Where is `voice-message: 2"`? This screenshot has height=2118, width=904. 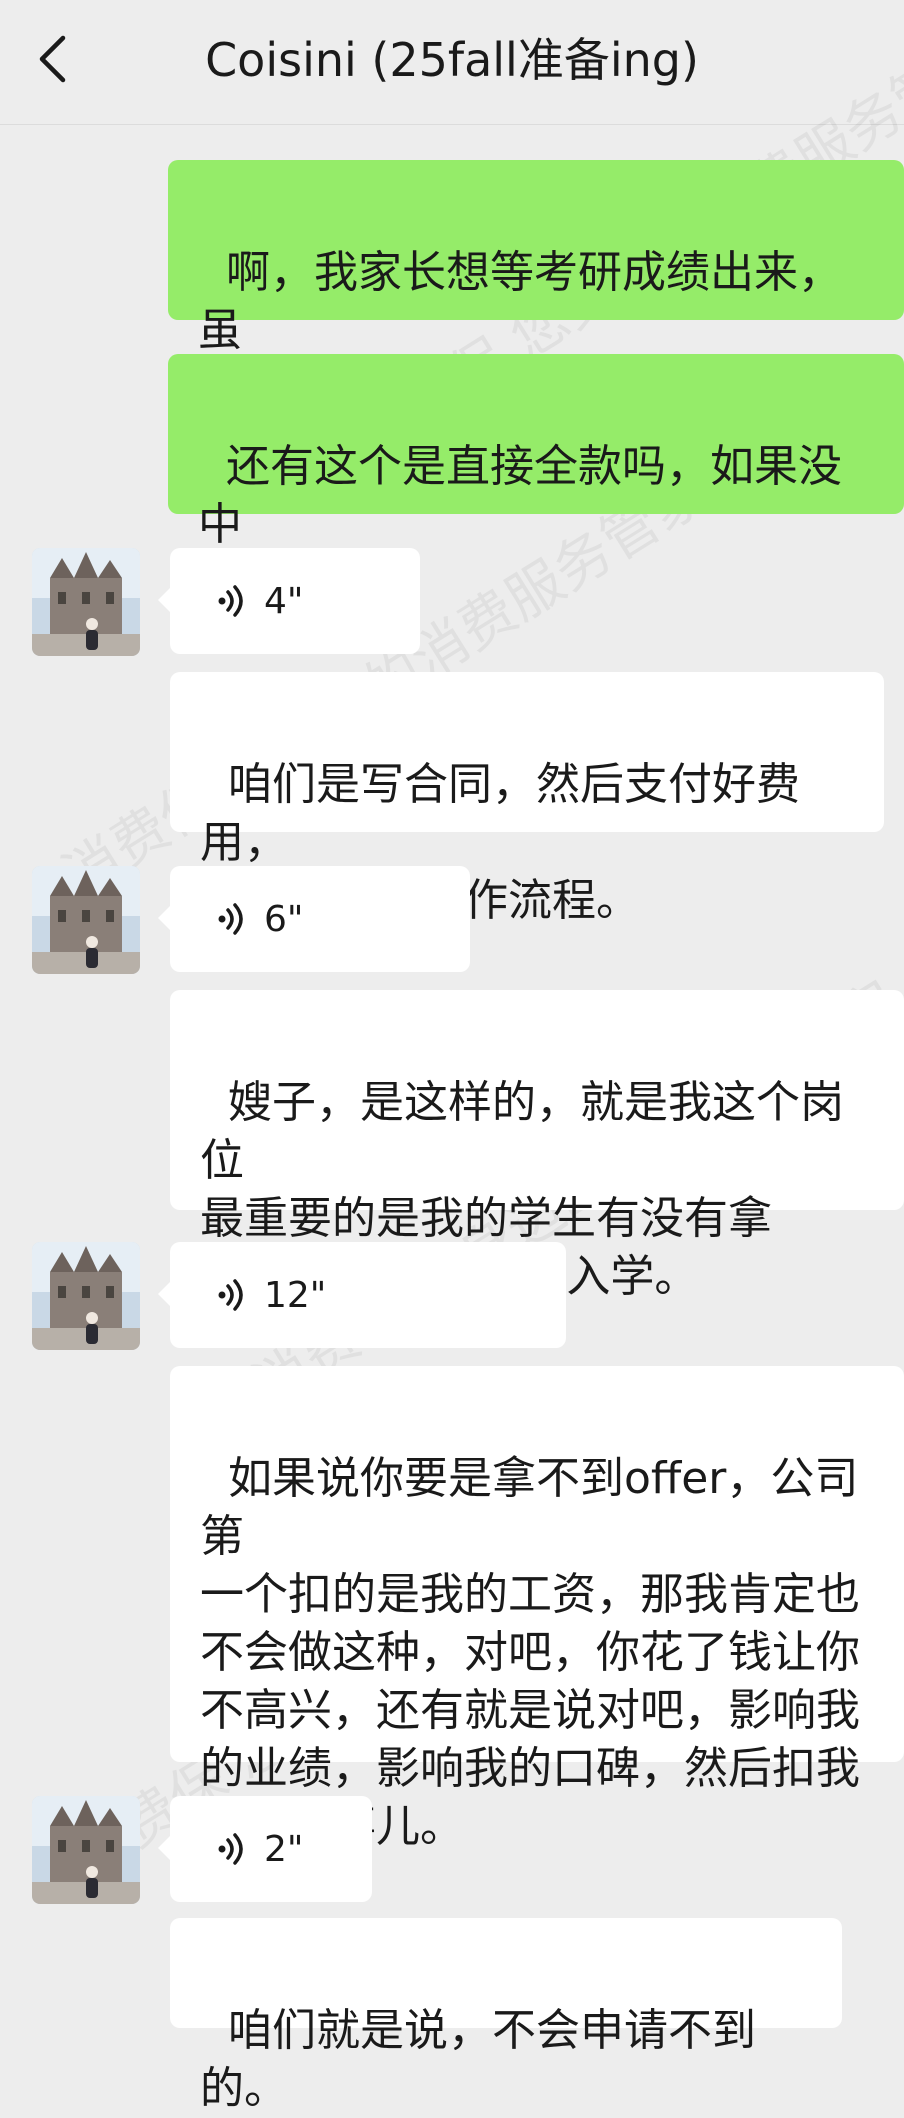
voice-message: 2" is located at coordinates (265, 1849).